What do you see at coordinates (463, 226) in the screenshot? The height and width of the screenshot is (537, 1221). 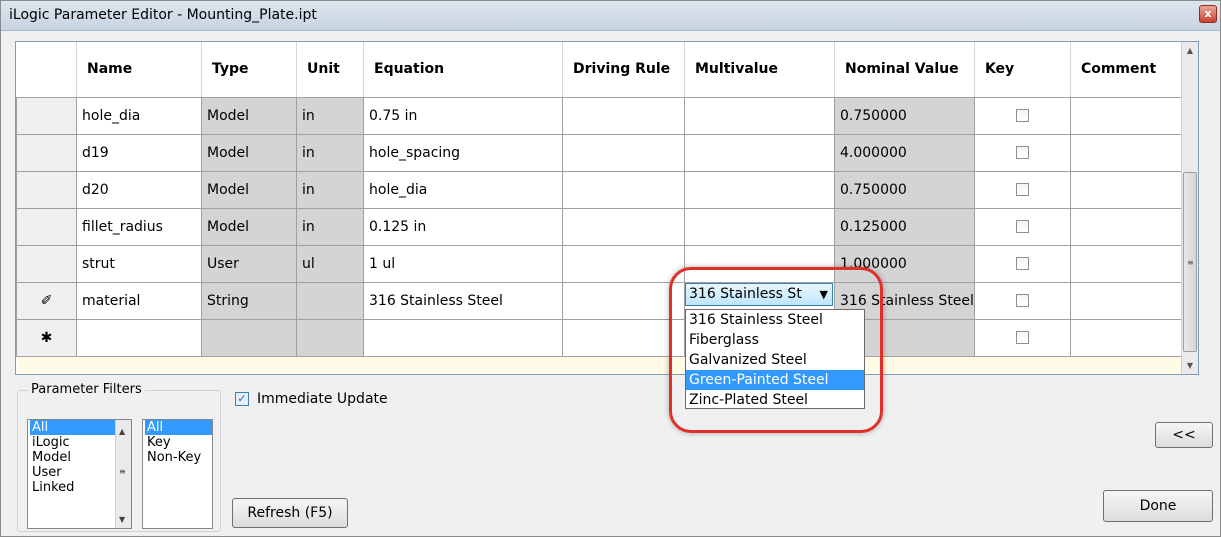 I see `cell-equation: 0.125 in` at bounding box center [463, 226].